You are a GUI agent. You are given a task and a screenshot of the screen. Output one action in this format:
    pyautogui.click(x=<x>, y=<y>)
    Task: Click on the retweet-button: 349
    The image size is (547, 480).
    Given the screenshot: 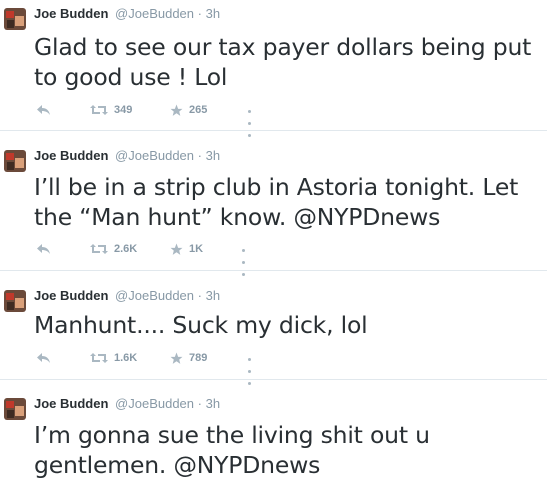 What is the action you would take?
    pyautogui.click(x=111, y=110)
    